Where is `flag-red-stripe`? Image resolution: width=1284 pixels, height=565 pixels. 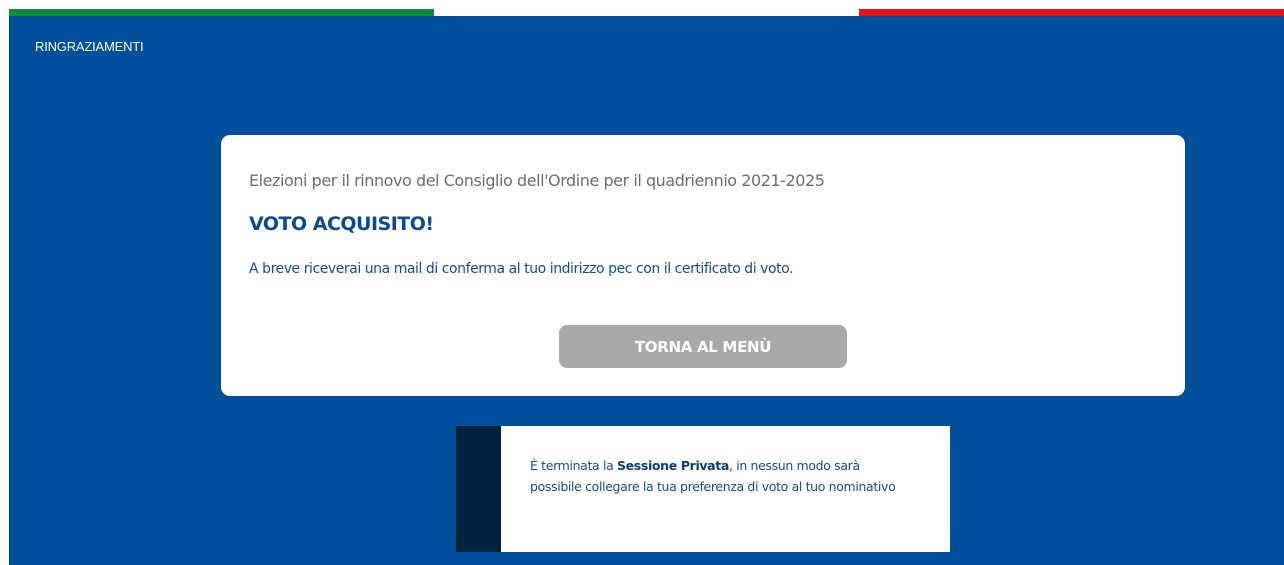
flag-red-stripe is located at coordinates (1071, 12).